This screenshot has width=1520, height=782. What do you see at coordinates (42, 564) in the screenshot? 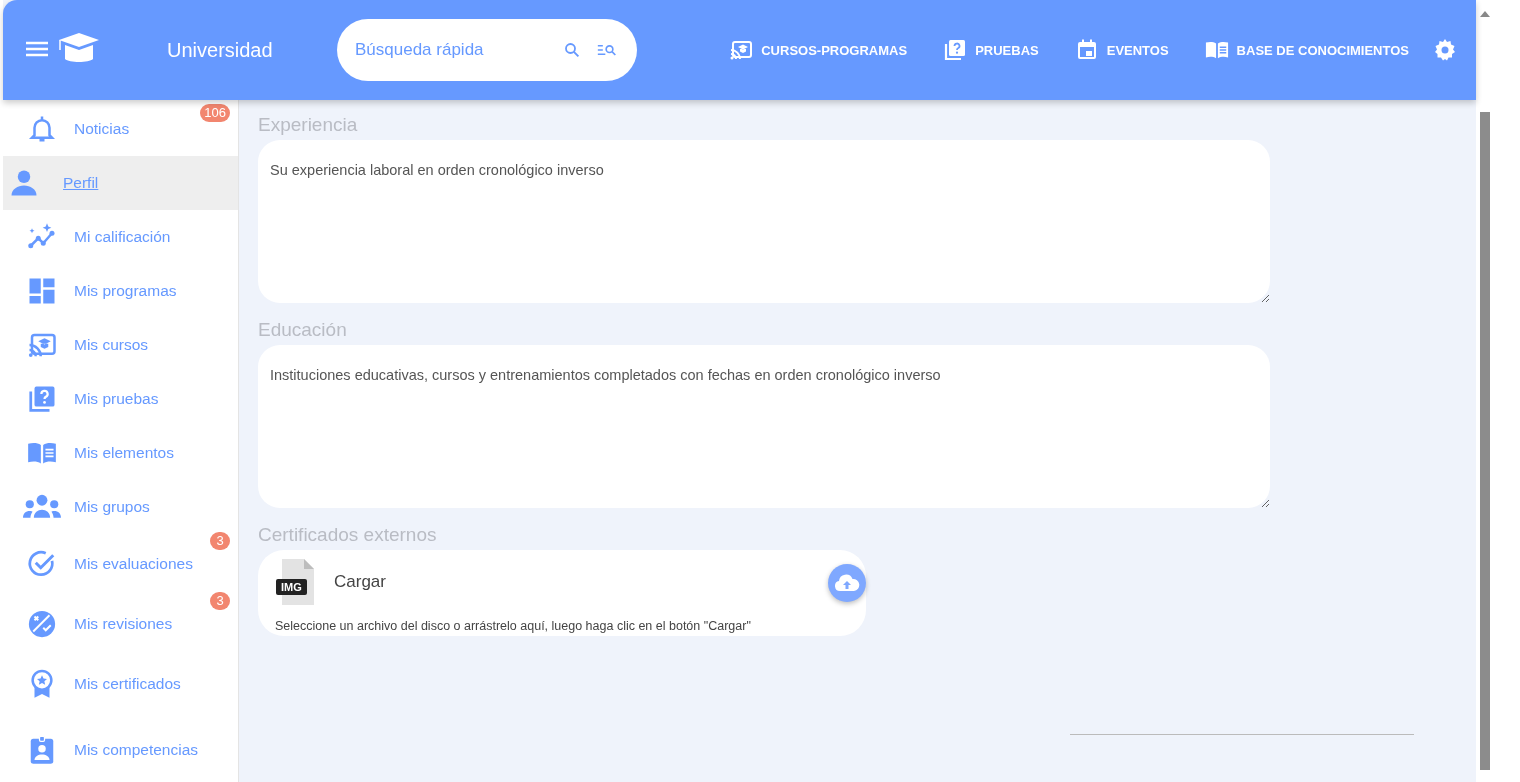
I see `check-circle-icon` at bounding box center [42, 564].